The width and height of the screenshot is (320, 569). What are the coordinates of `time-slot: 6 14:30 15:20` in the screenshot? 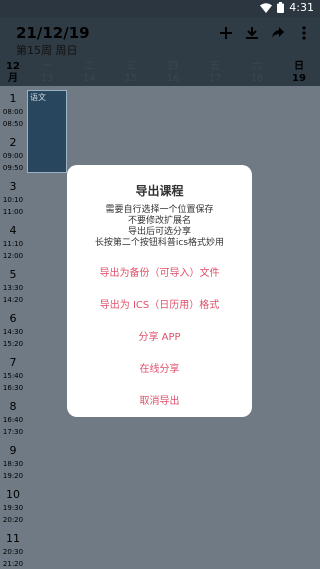 It's located at (13, 328).